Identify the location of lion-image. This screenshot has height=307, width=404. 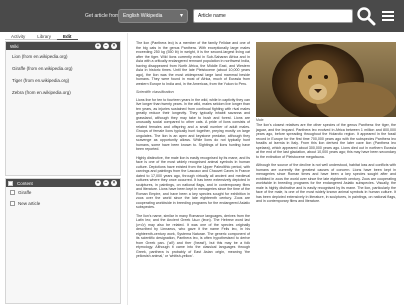
(326, 79).